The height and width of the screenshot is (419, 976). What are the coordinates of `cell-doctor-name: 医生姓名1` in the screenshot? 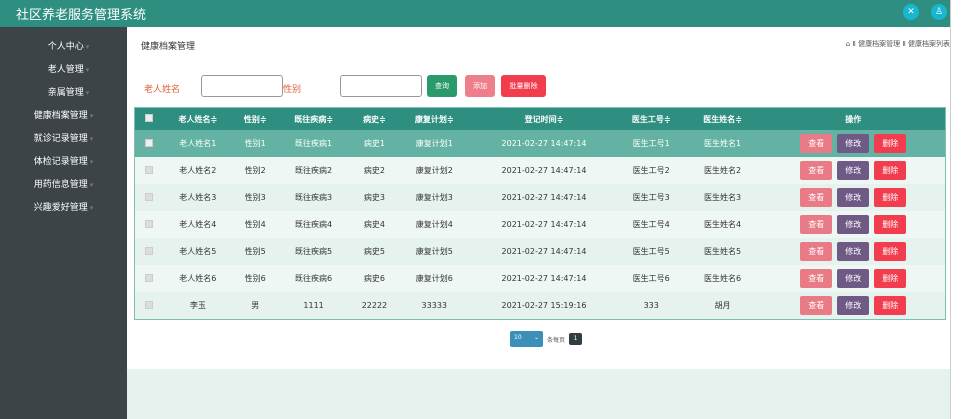 It's located at (723, 143).